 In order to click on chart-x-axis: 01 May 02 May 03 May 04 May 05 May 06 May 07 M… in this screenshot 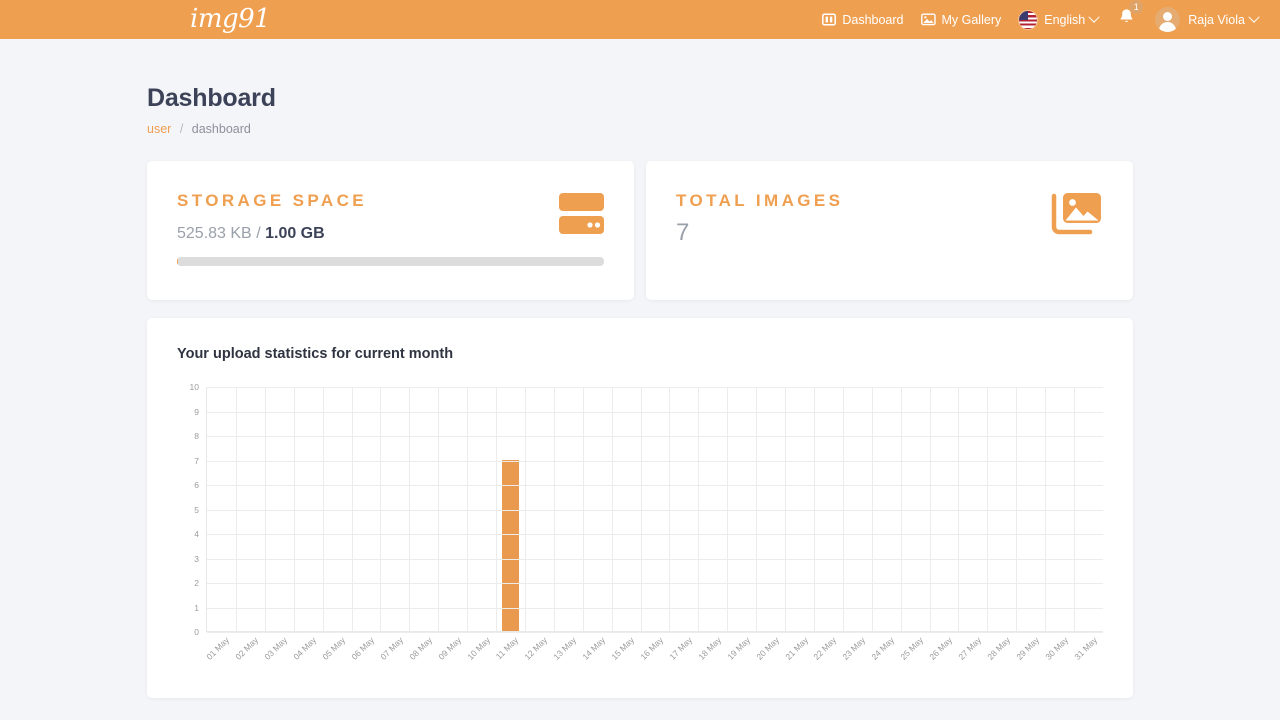, I will do `click(653, 657)`.